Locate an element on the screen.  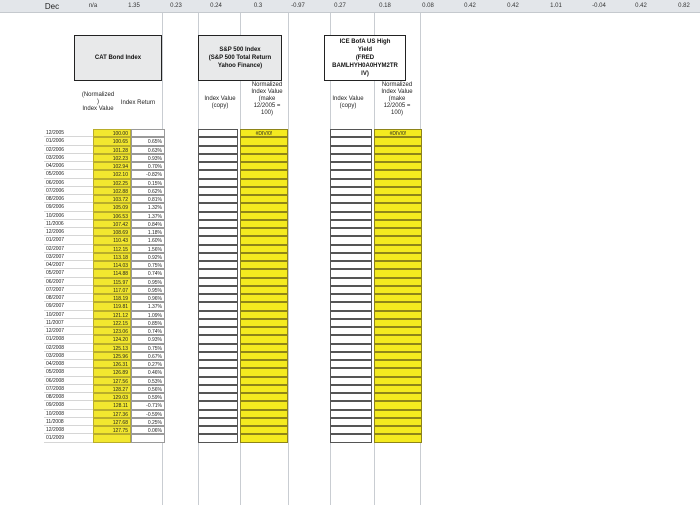
sp-normalized-cell: #DIV/0! is located at coordinates (264, 133).